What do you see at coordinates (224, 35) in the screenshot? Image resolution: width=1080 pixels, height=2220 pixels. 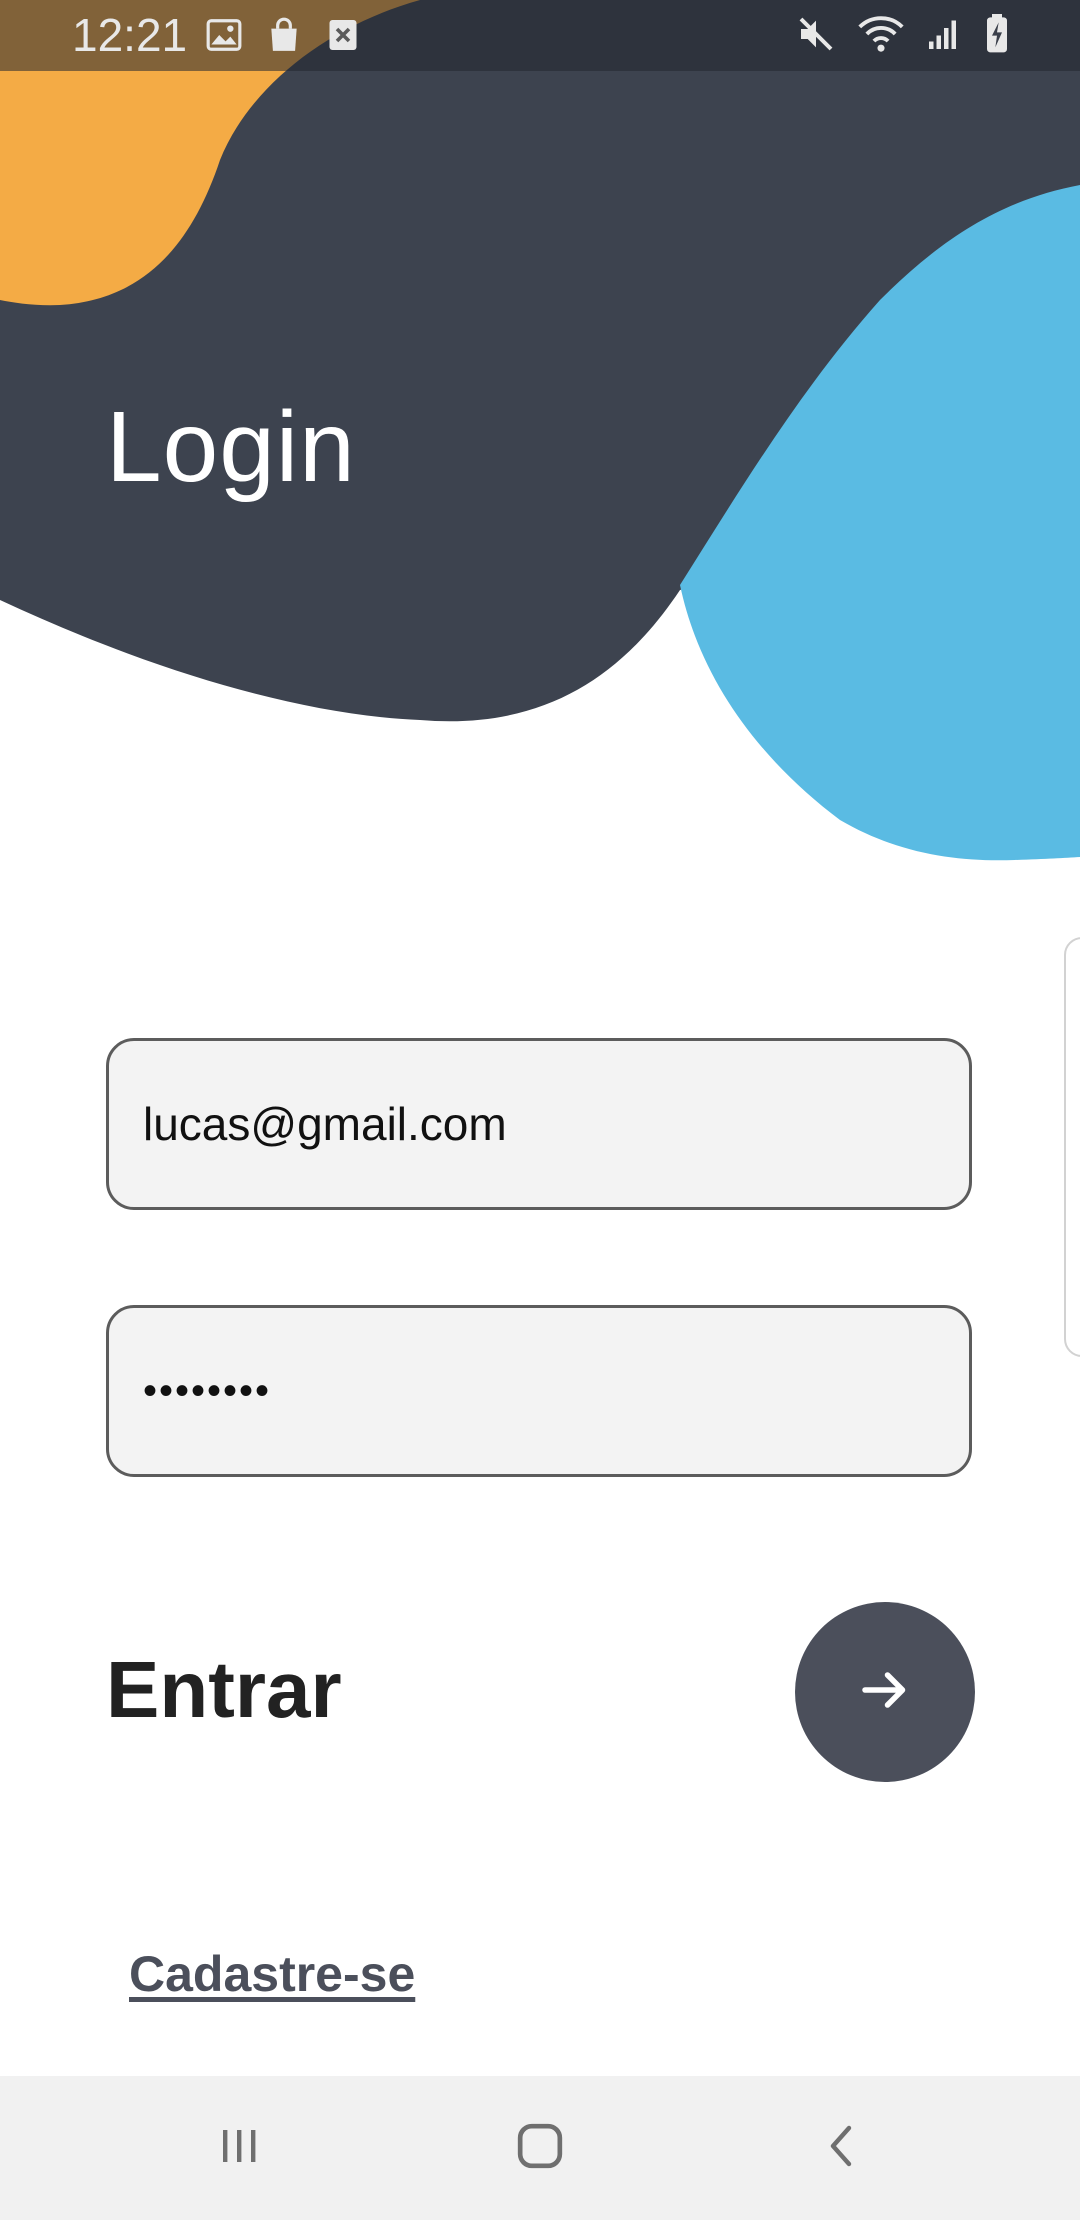 I see `image-icon` at bounding box center [224, 35].